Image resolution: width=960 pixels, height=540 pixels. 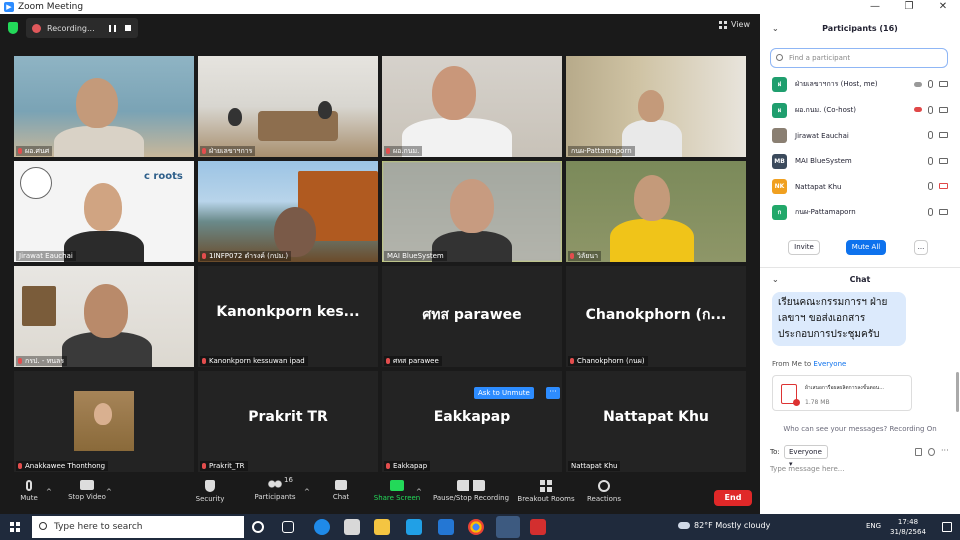 What do you see at coordinates (34, 151) in the screenshot?
I see `participant-name: ผอ.ศนศ` at bounding box center [34, 151].